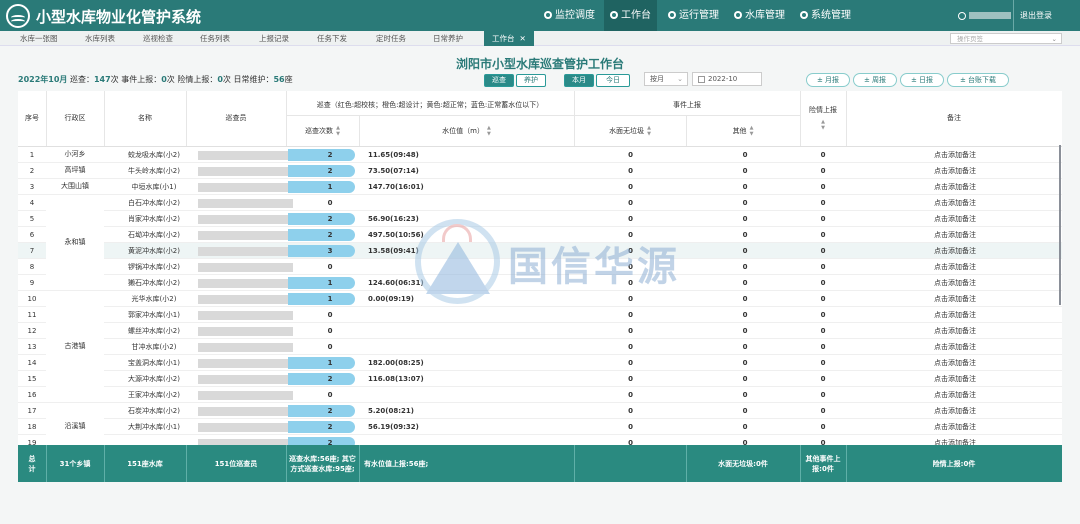 The width and height of the screenshot is (1080, 524). What do you see at coordinates (984, 15) in the screenshot?
I see `user-menu` at bounding box center [984, 15].